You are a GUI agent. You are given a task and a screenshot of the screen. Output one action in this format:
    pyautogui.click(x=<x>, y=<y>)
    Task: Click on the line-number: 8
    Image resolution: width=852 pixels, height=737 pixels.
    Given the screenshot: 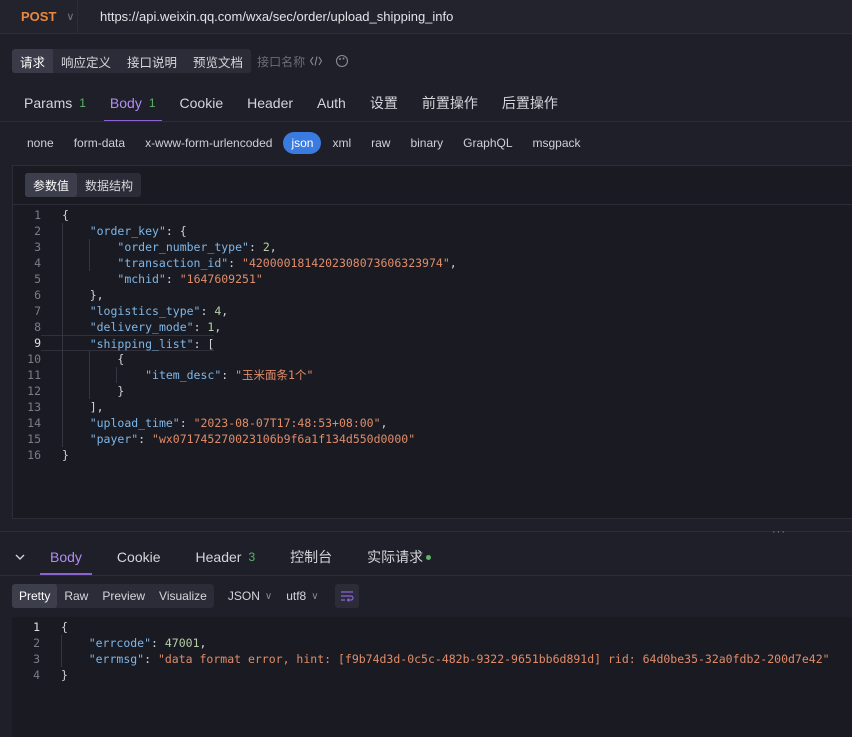 What is the action you would take?
    pyautogui.click(x=37, y=327)
    